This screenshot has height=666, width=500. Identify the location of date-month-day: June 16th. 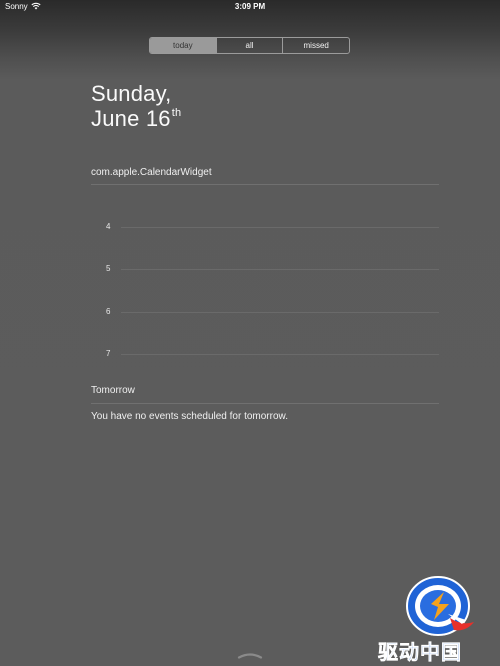
(136, 119).